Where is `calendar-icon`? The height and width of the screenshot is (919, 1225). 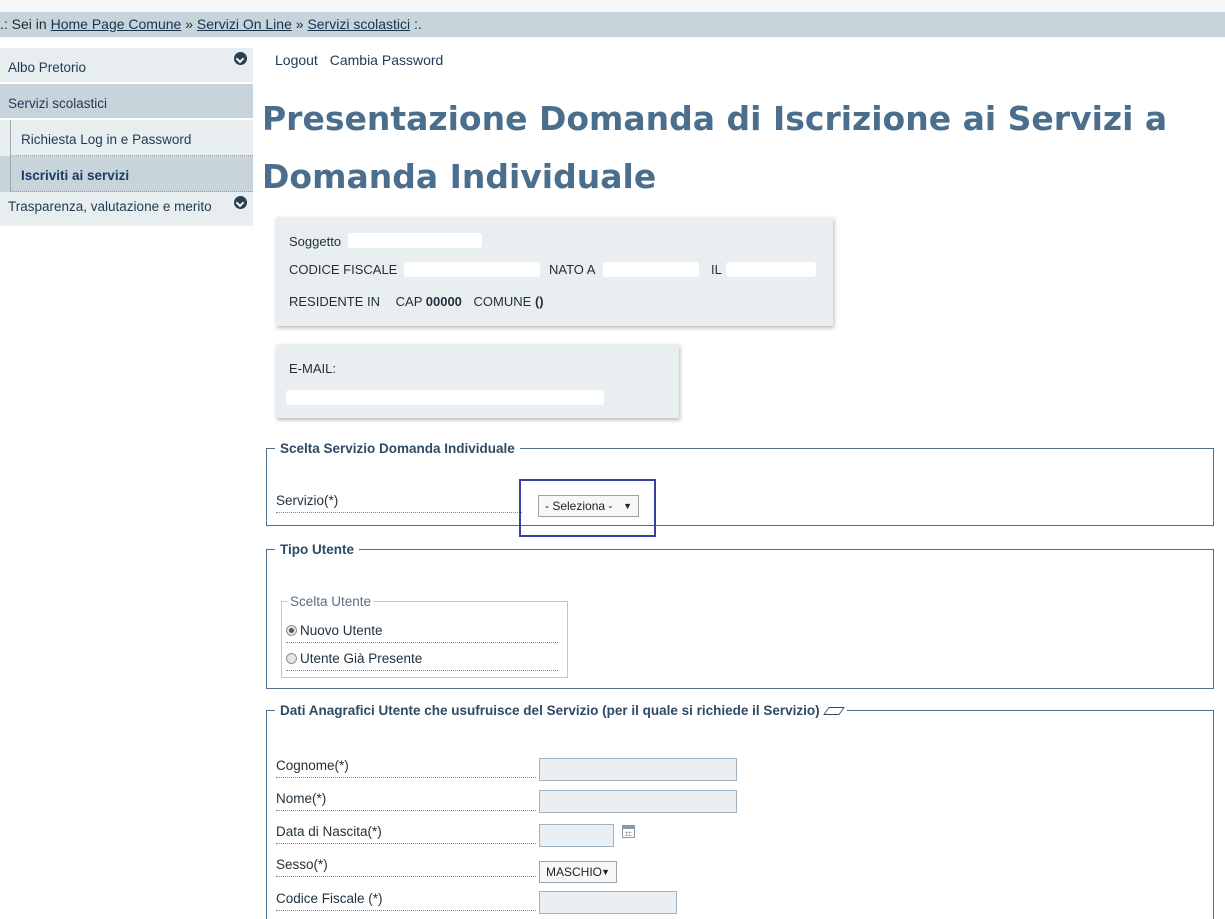 calendar-icon is located at coordinates (628, 831).